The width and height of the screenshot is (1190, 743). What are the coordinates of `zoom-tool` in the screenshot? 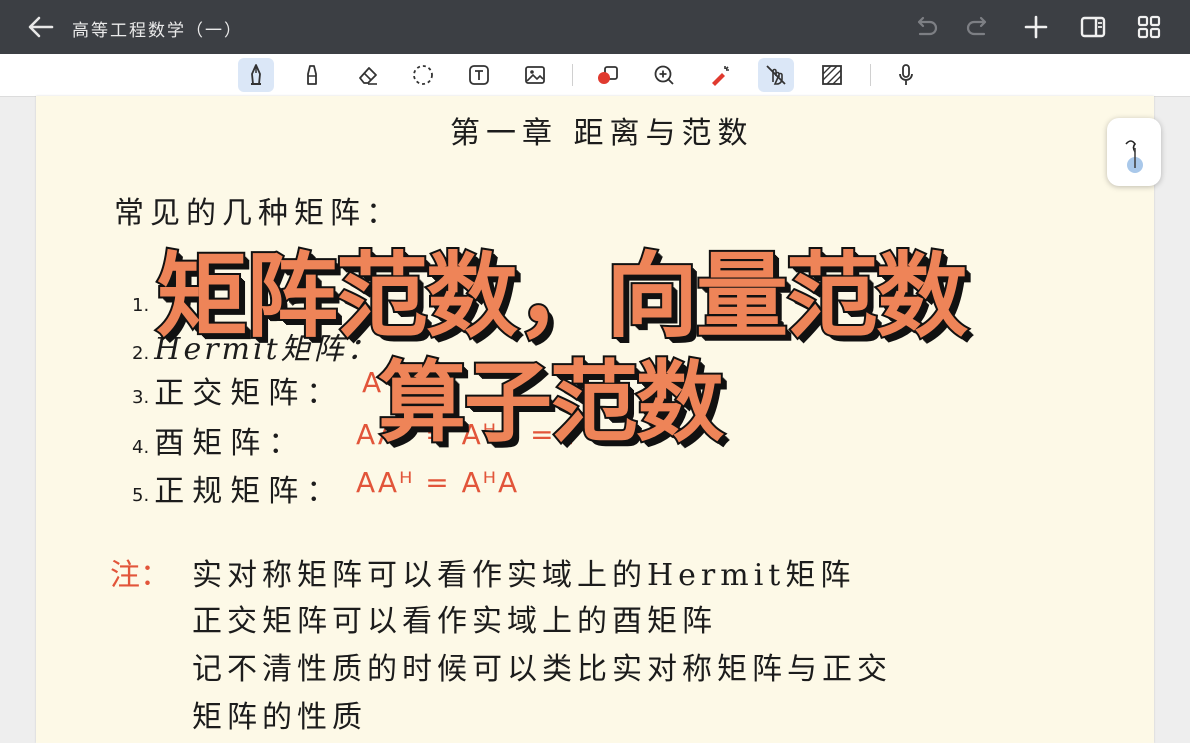 It's located at (664, 75).